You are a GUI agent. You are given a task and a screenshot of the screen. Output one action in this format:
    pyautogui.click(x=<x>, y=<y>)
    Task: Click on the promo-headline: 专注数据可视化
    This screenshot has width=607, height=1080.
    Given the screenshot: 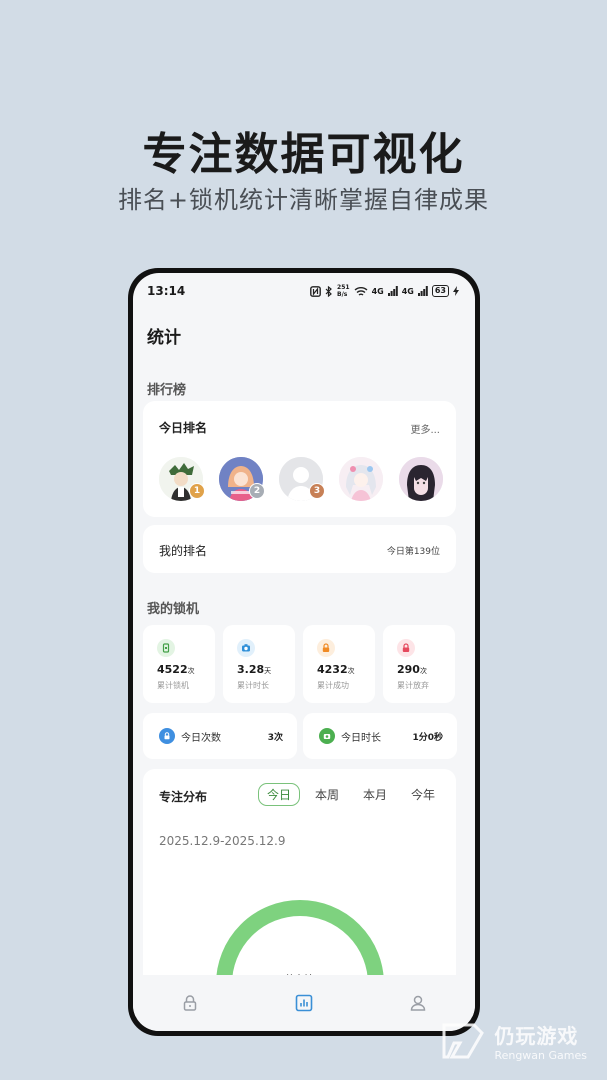 What is the action you would take?
    pyautogui.click(x=303, y=154)
    